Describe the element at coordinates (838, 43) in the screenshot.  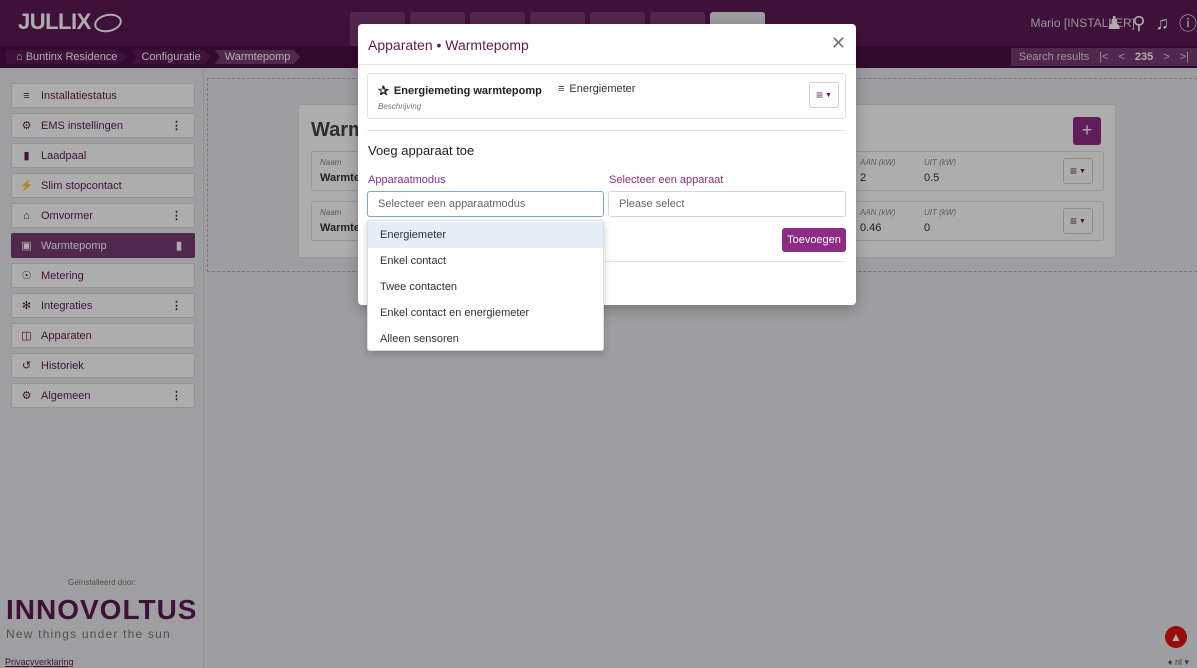
I see `close-icon: ✕` at that location.